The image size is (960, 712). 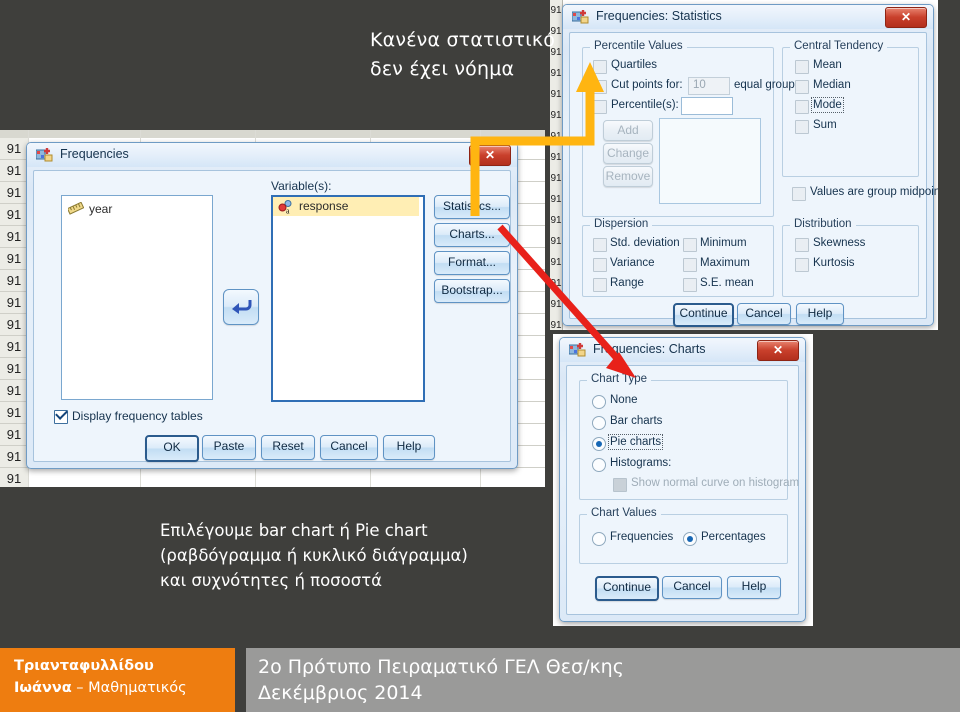 I want to click on percentiles-list, so click(x=710, y=161).